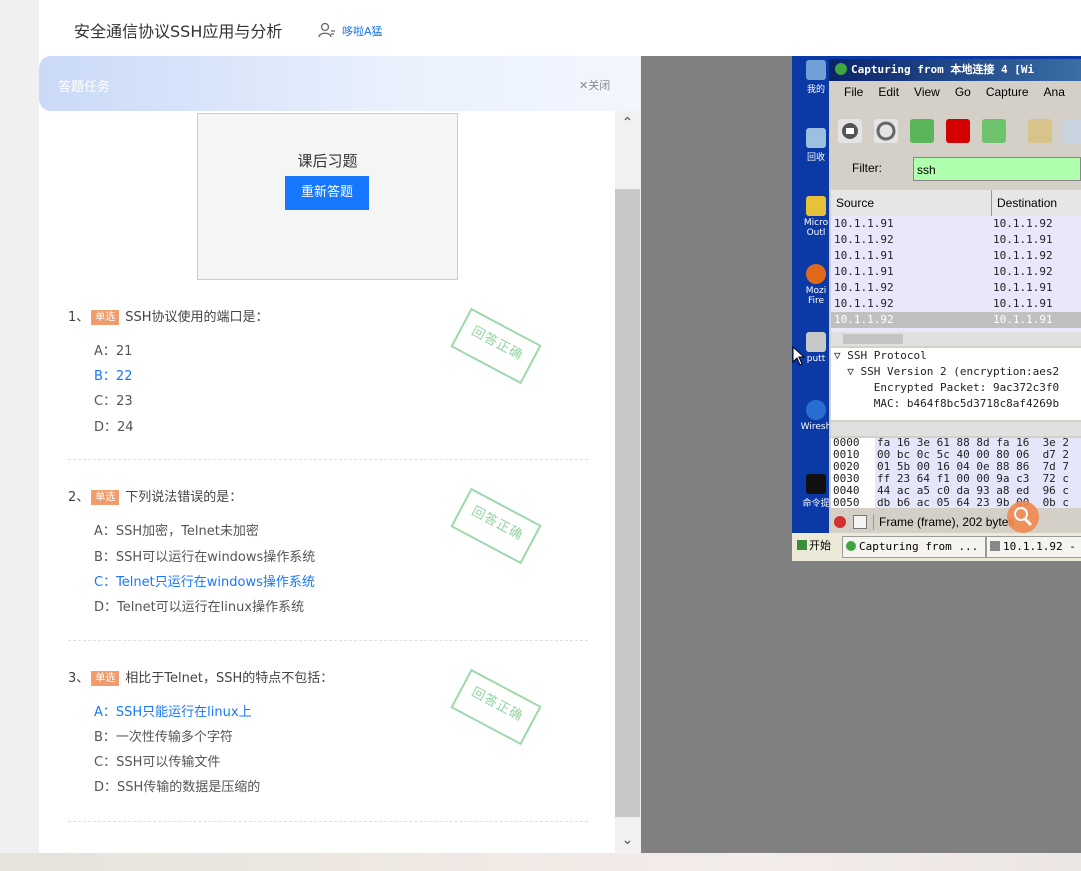 Image resolution: width=1081 pixels, height=871 pixels. What do you see at coordinates (327, 30) in the screenshot?
I see `user-icon` at bounding box center [327, 30].